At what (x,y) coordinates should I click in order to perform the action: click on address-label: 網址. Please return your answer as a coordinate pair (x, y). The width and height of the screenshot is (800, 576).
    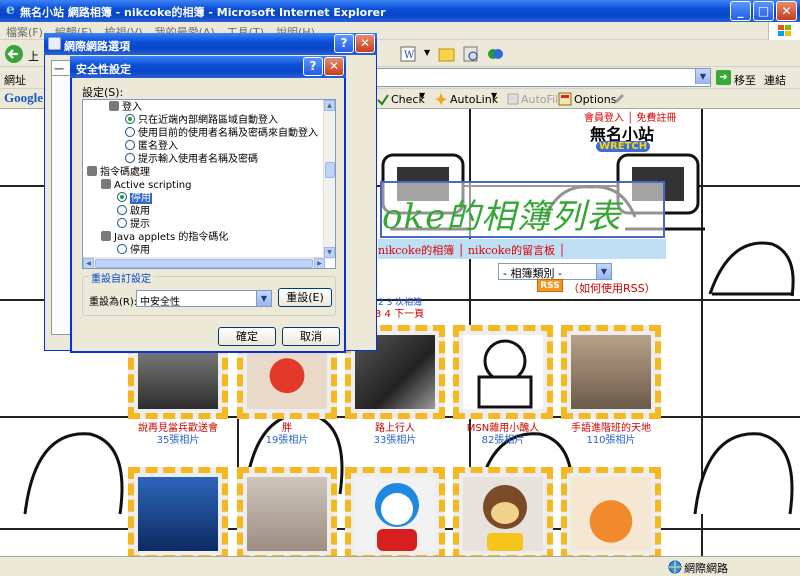
    Looking at the image, I should click on (15, 80).